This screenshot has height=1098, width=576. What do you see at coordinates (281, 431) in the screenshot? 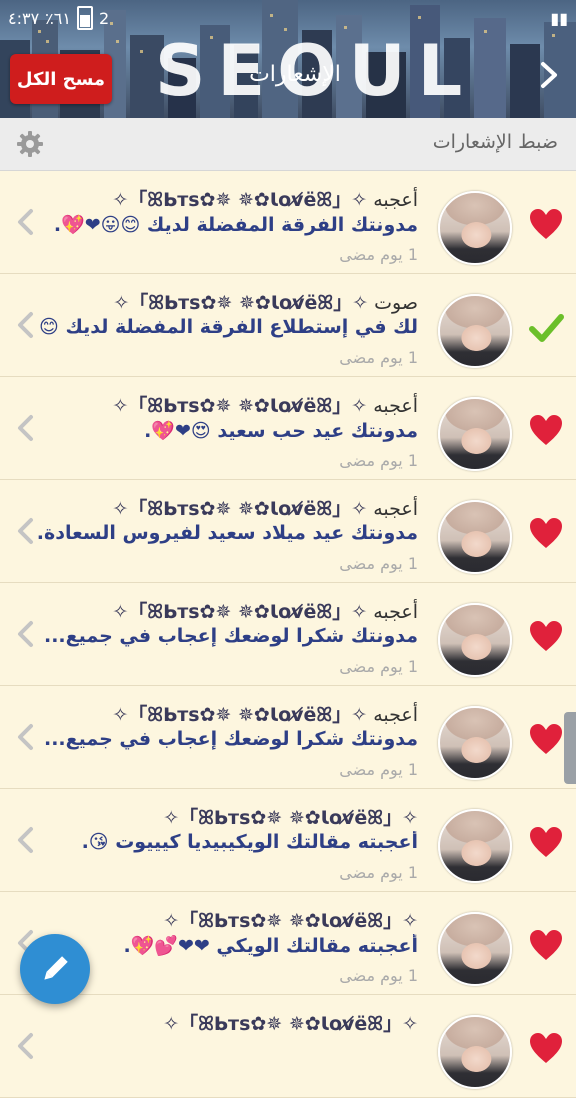
I see `notification-message: مدونتك عيد حب سعيد 😍❤💖.` at bounding box center [281, 431].